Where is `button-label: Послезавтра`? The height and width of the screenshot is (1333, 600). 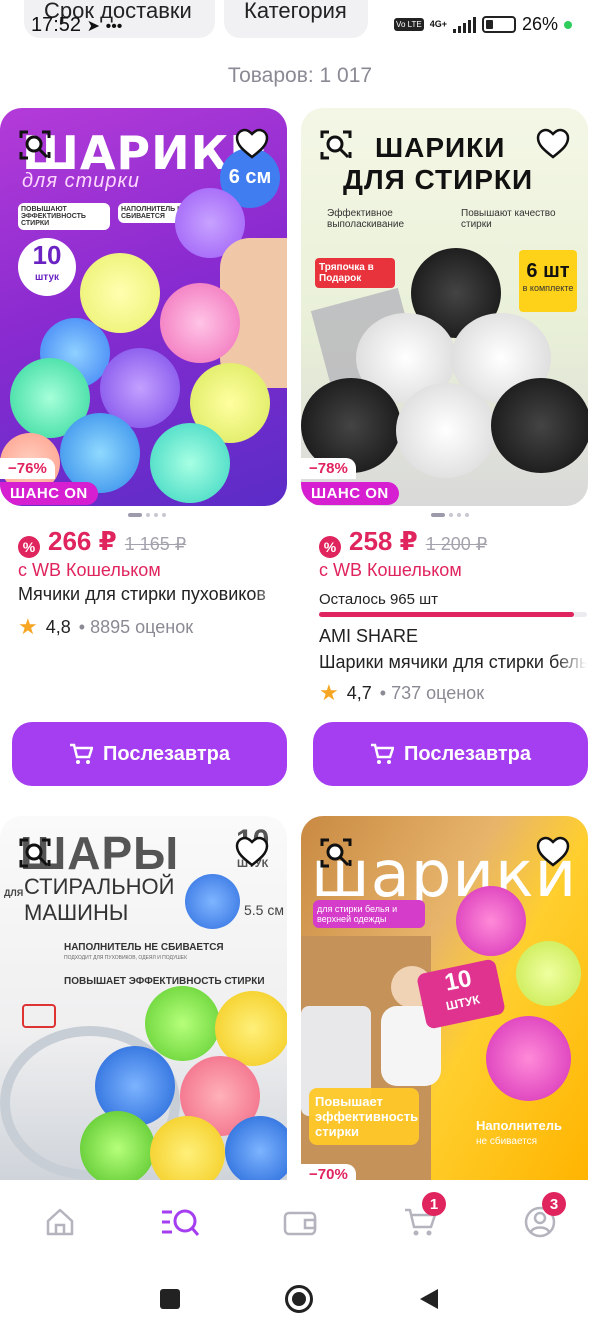
button-label: Послезавтра is located at coordinates (467, 753).